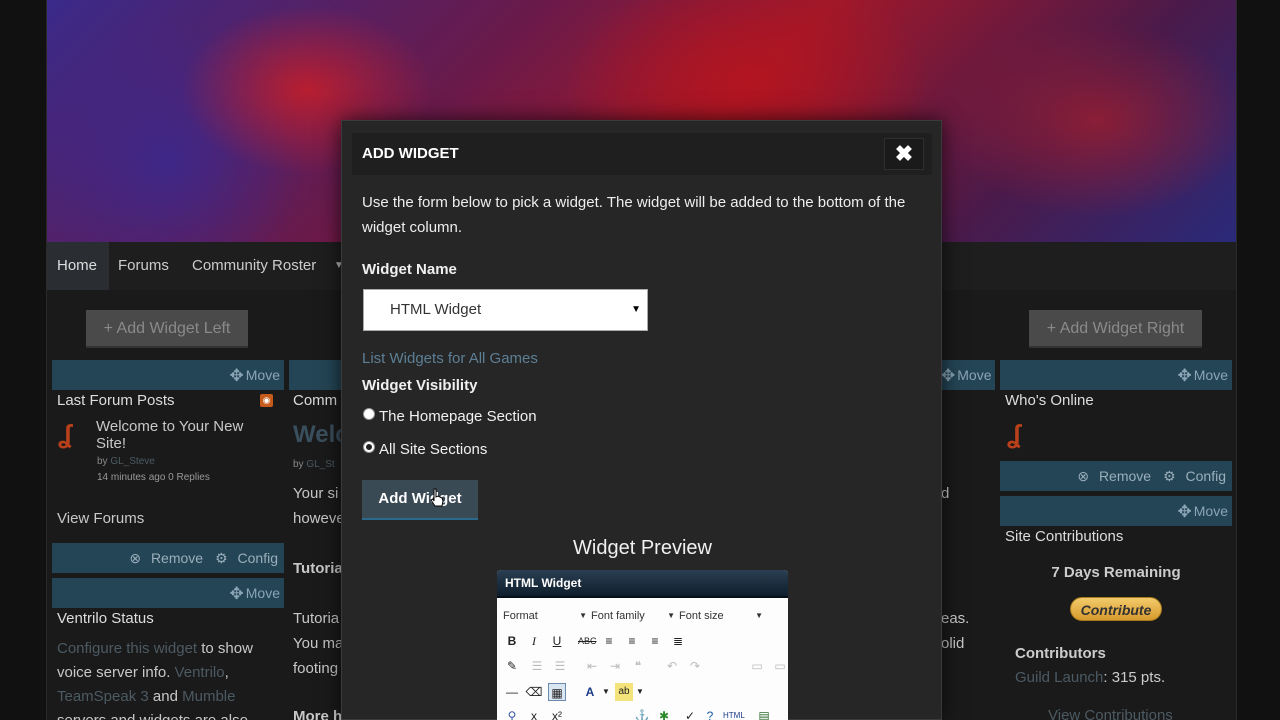 Image resolution: width=1280 pixels, height=720 pixels. What do you see at coordinates (458, 416) in the screenshot?
I see `radio-label-homepage: The Homepage Section` at bounding box center [458, 416].